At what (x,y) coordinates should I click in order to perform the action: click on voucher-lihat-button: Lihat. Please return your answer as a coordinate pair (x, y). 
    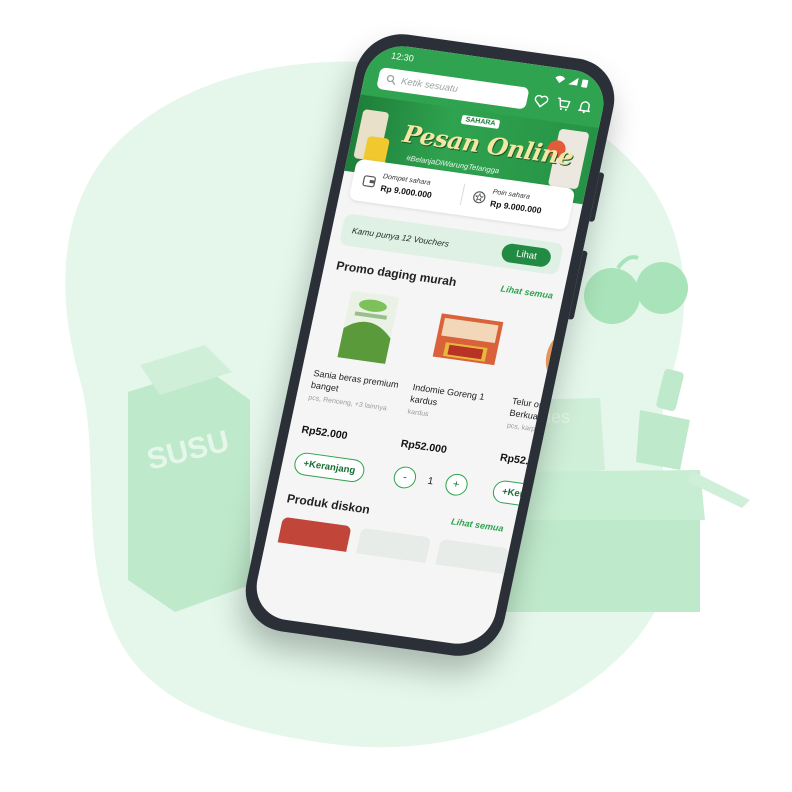
    Looking at the image, I should click on (526, 255).